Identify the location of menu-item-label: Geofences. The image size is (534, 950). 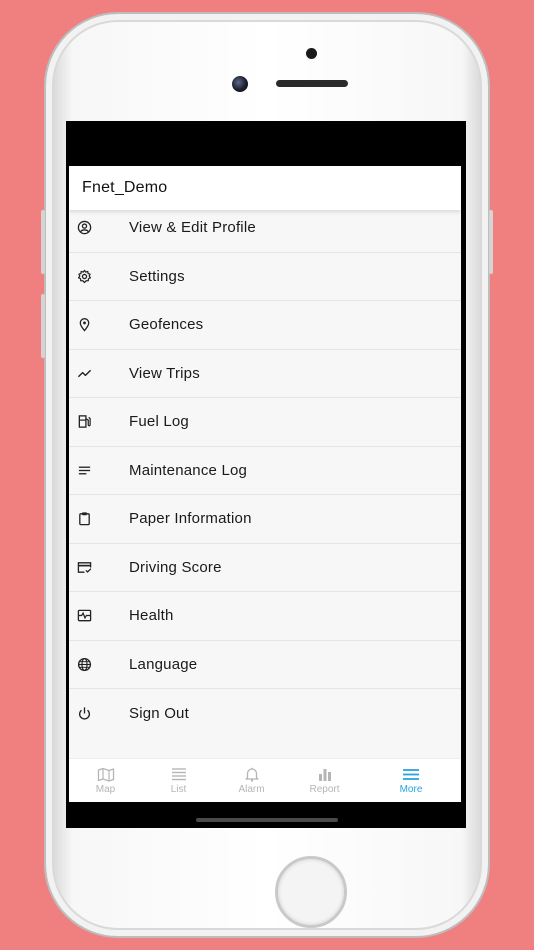
(166, 325).